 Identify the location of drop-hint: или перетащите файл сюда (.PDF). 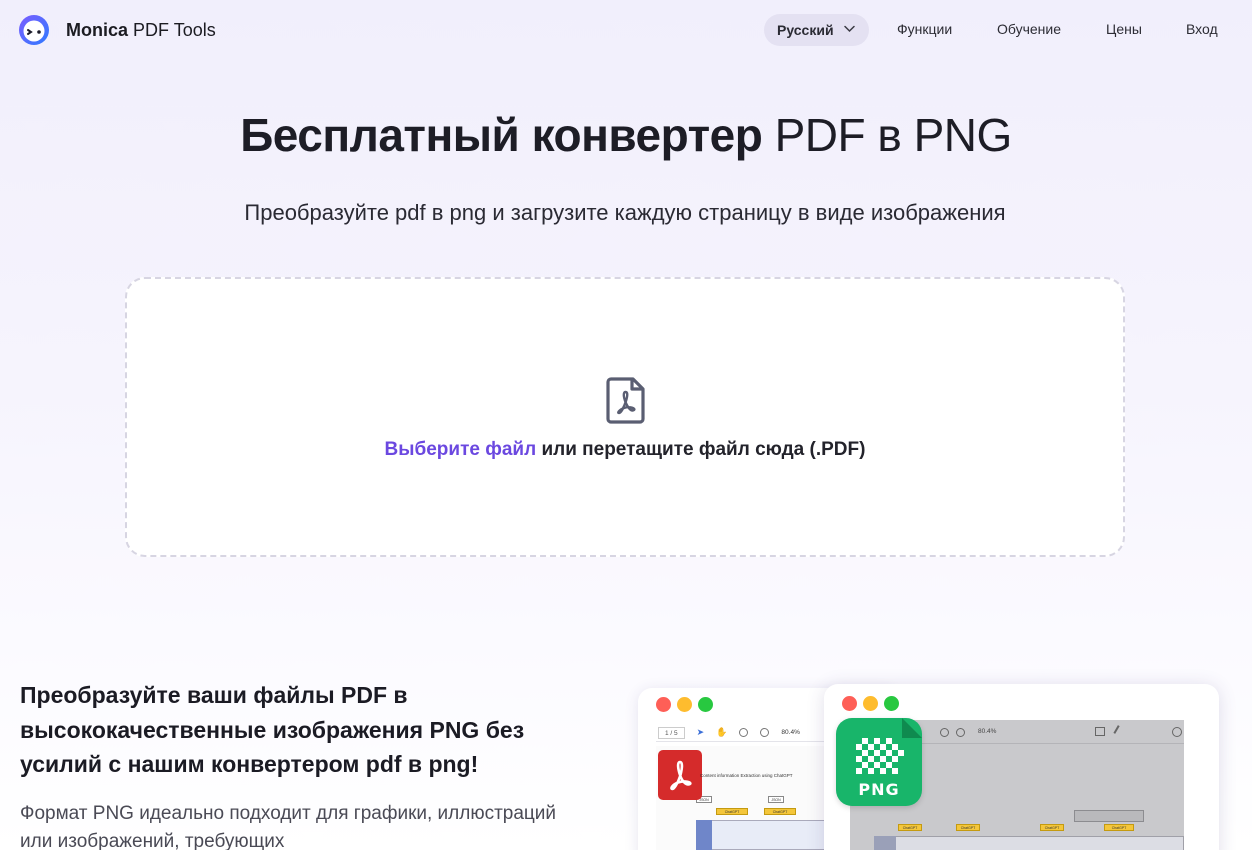
(703, 449).